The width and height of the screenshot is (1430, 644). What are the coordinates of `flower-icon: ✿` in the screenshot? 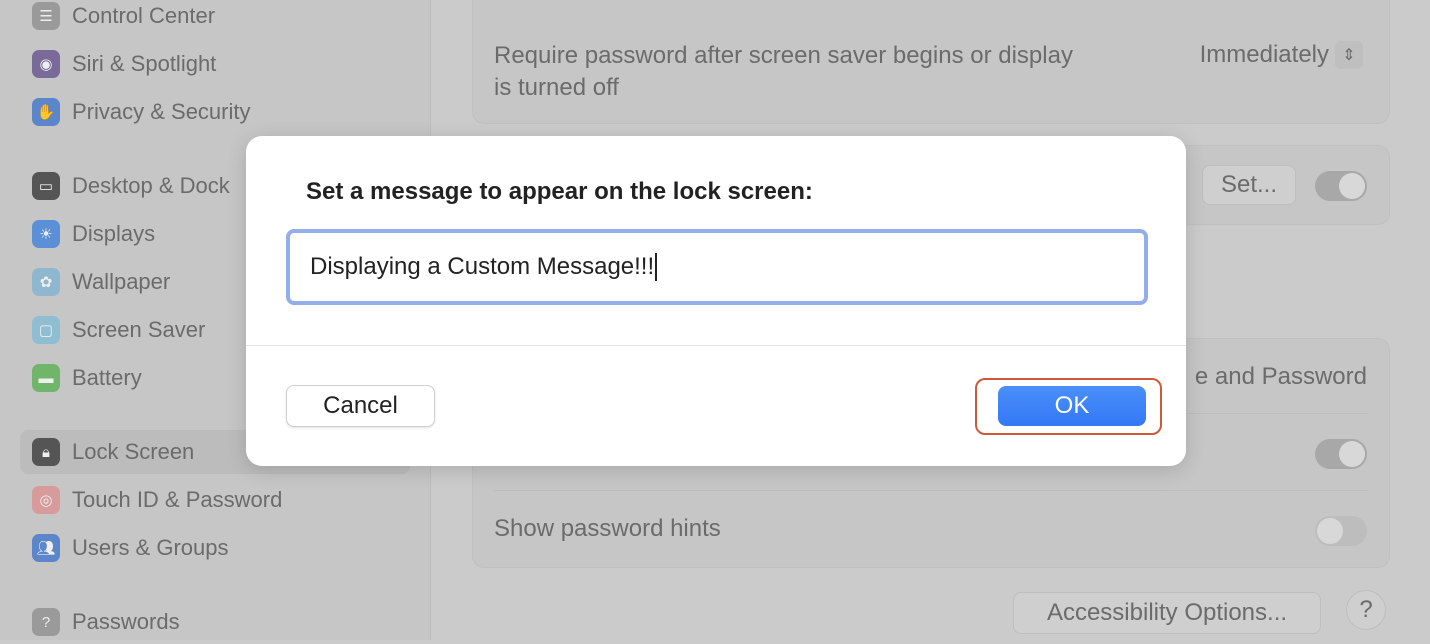 It's located at (46, 282).